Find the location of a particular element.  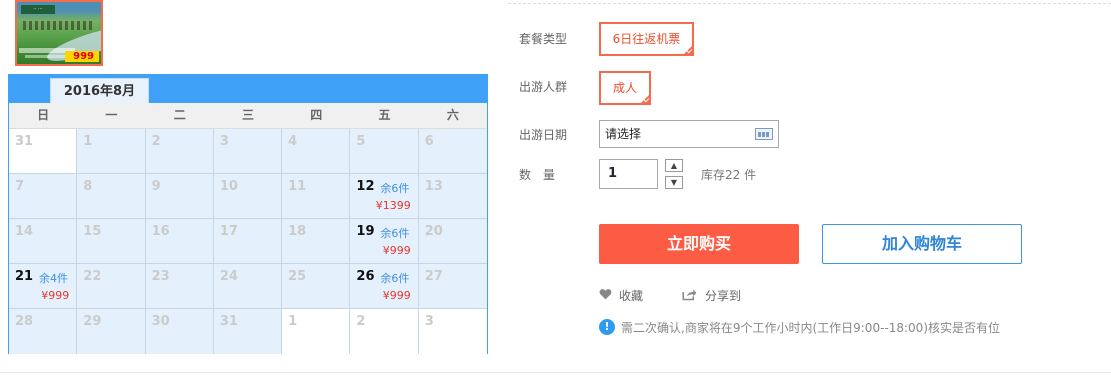

calendar-day-number: 28 is located at coordinates (24, 321).